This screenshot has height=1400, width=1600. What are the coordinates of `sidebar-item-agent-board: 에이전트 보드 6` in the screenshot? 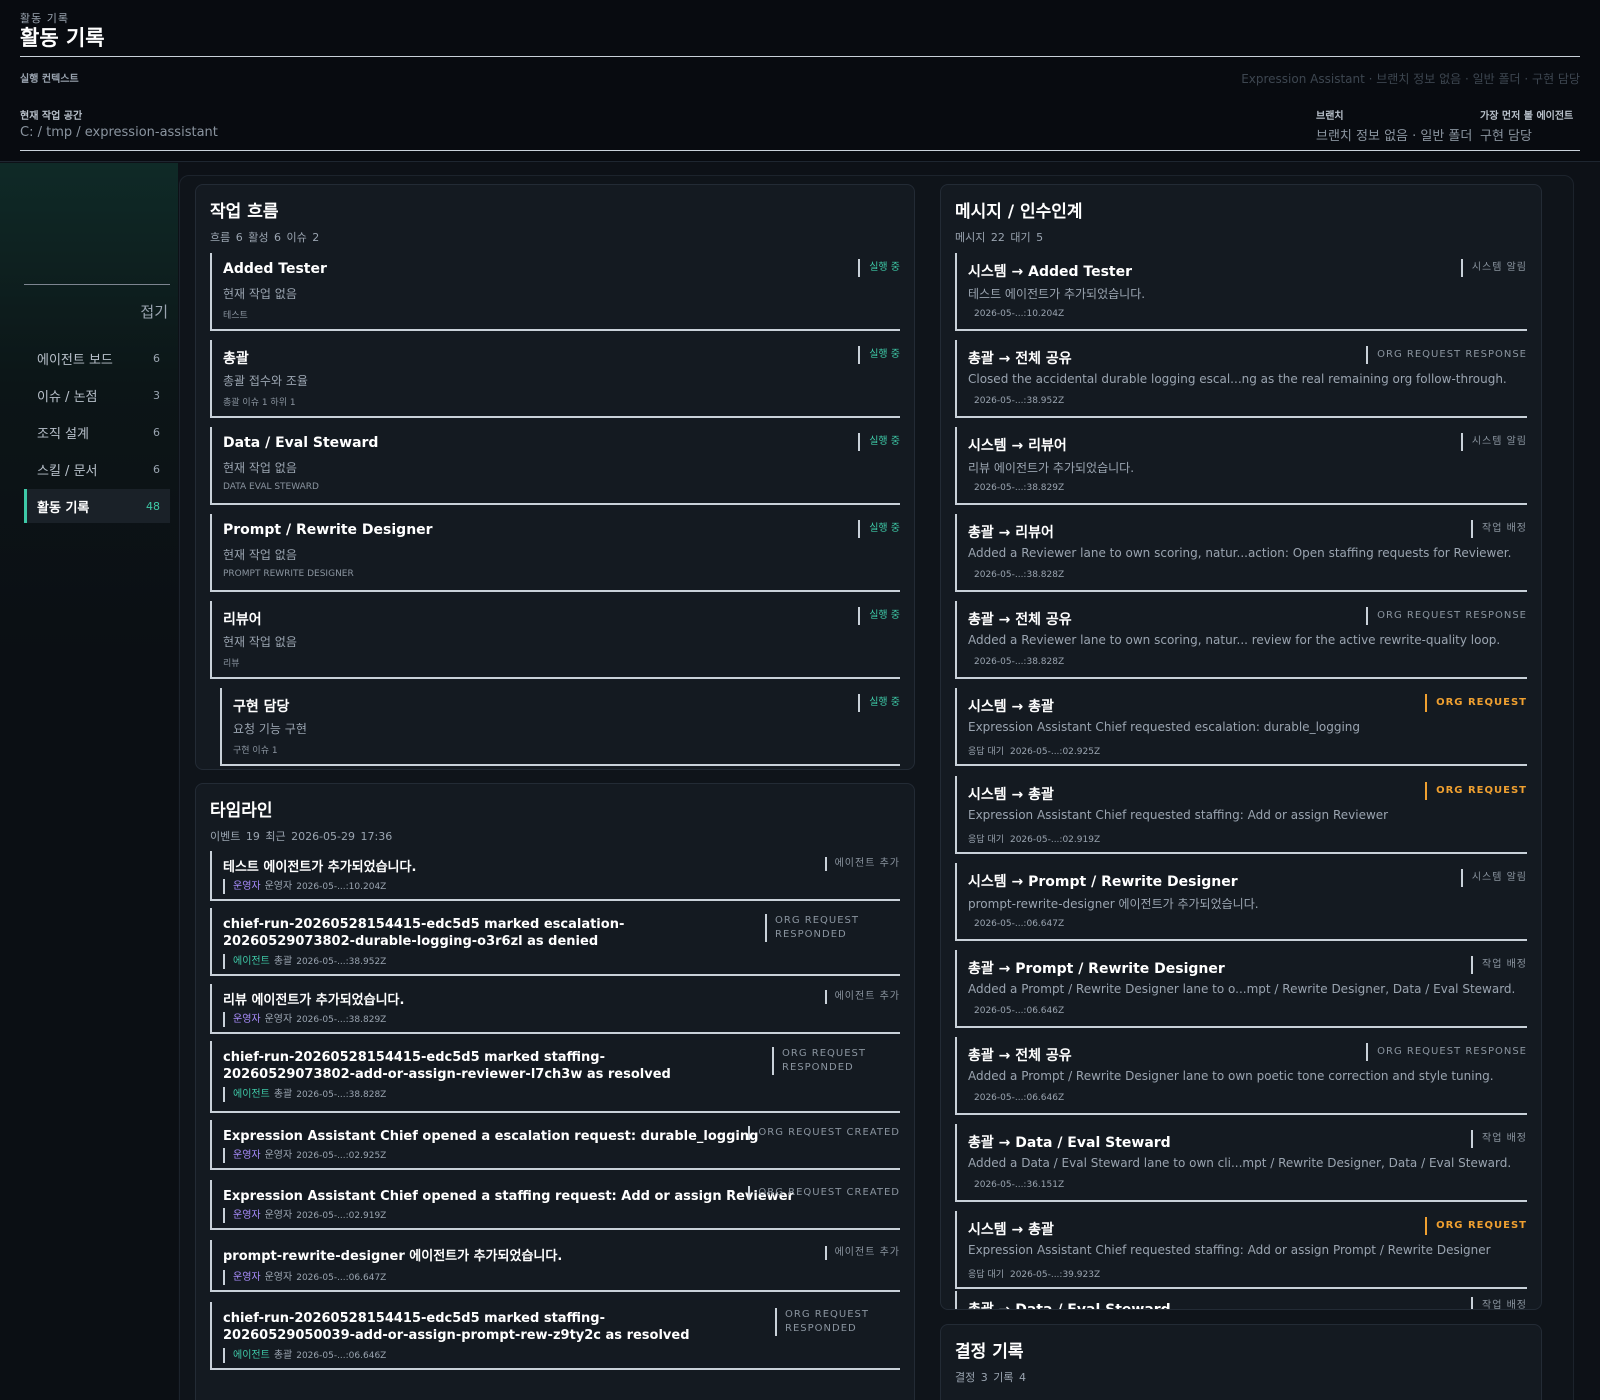 It's located at (97, 358).